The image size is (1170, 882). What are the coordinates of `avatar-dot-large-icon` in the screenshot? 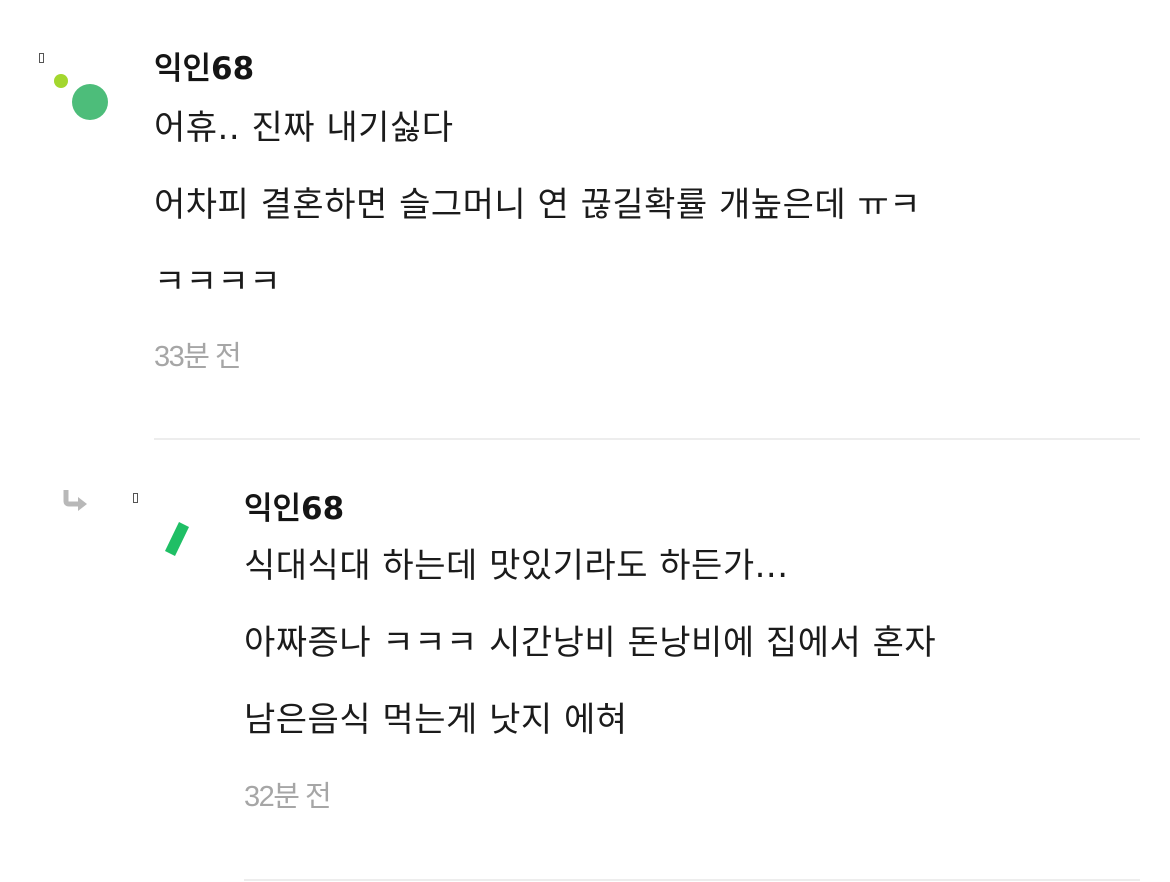 It's located at (90, 102).